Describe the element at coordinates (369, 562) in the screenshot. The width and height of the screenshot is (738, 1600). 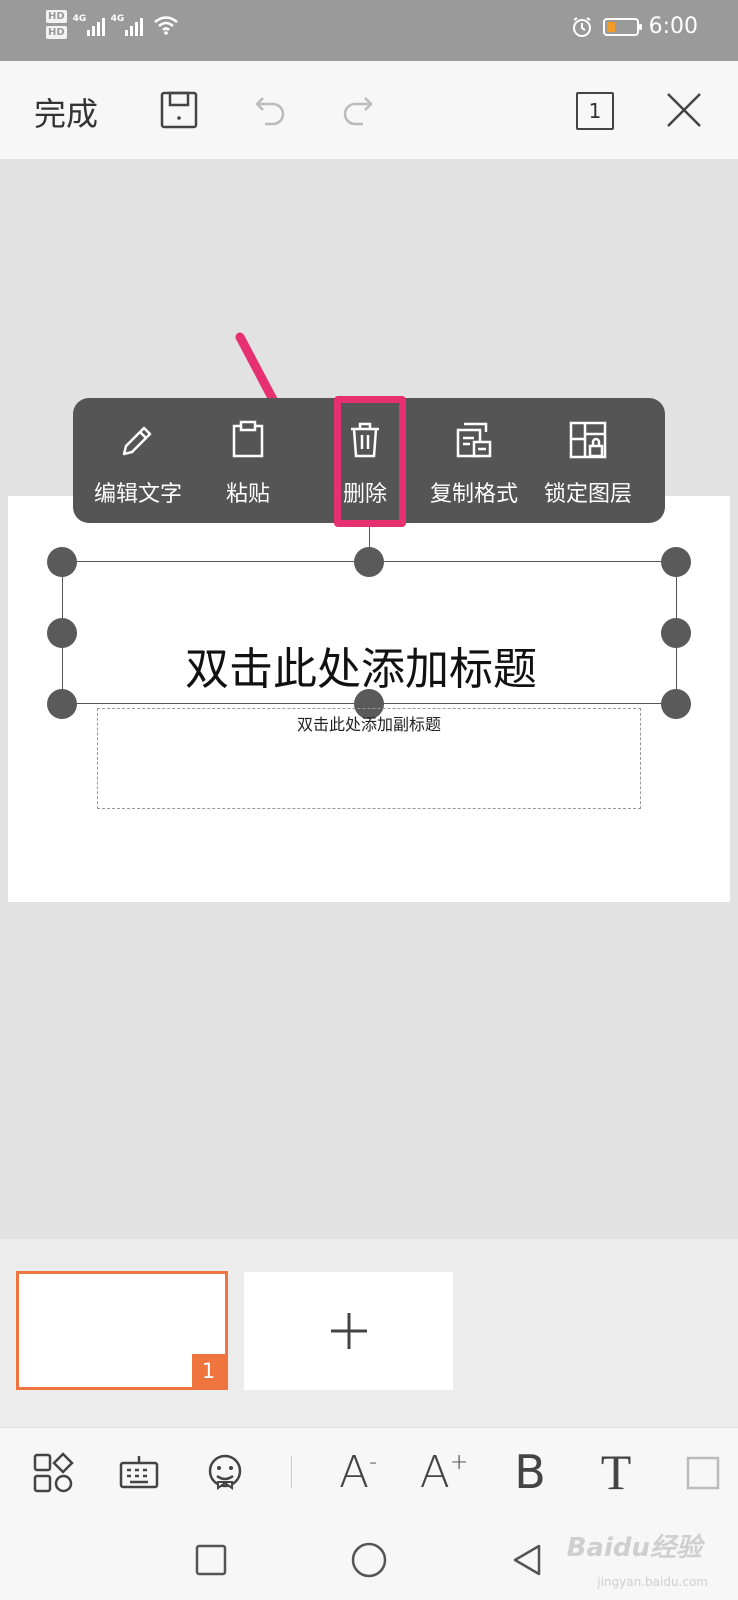
I see `resize-handle-top-center` at that location.